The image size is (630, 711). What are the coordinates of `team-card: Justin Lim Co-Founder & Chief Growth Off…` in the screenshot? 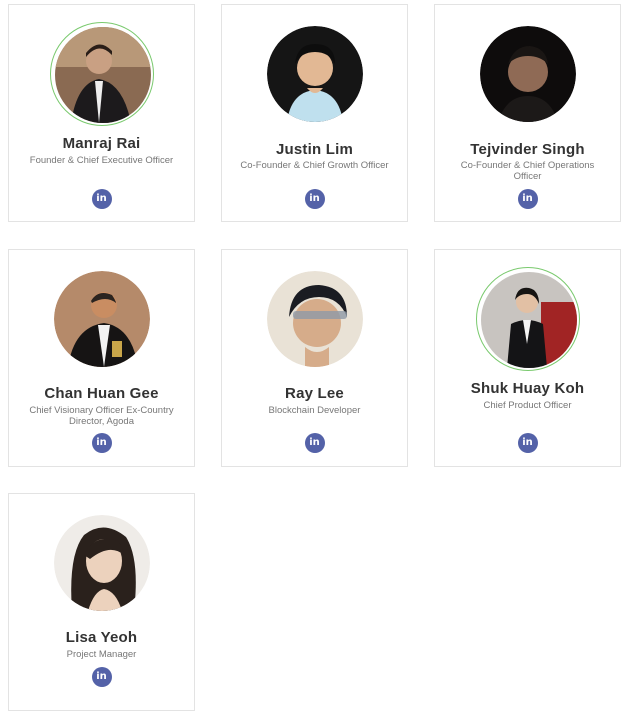 It's located at (314, 113).